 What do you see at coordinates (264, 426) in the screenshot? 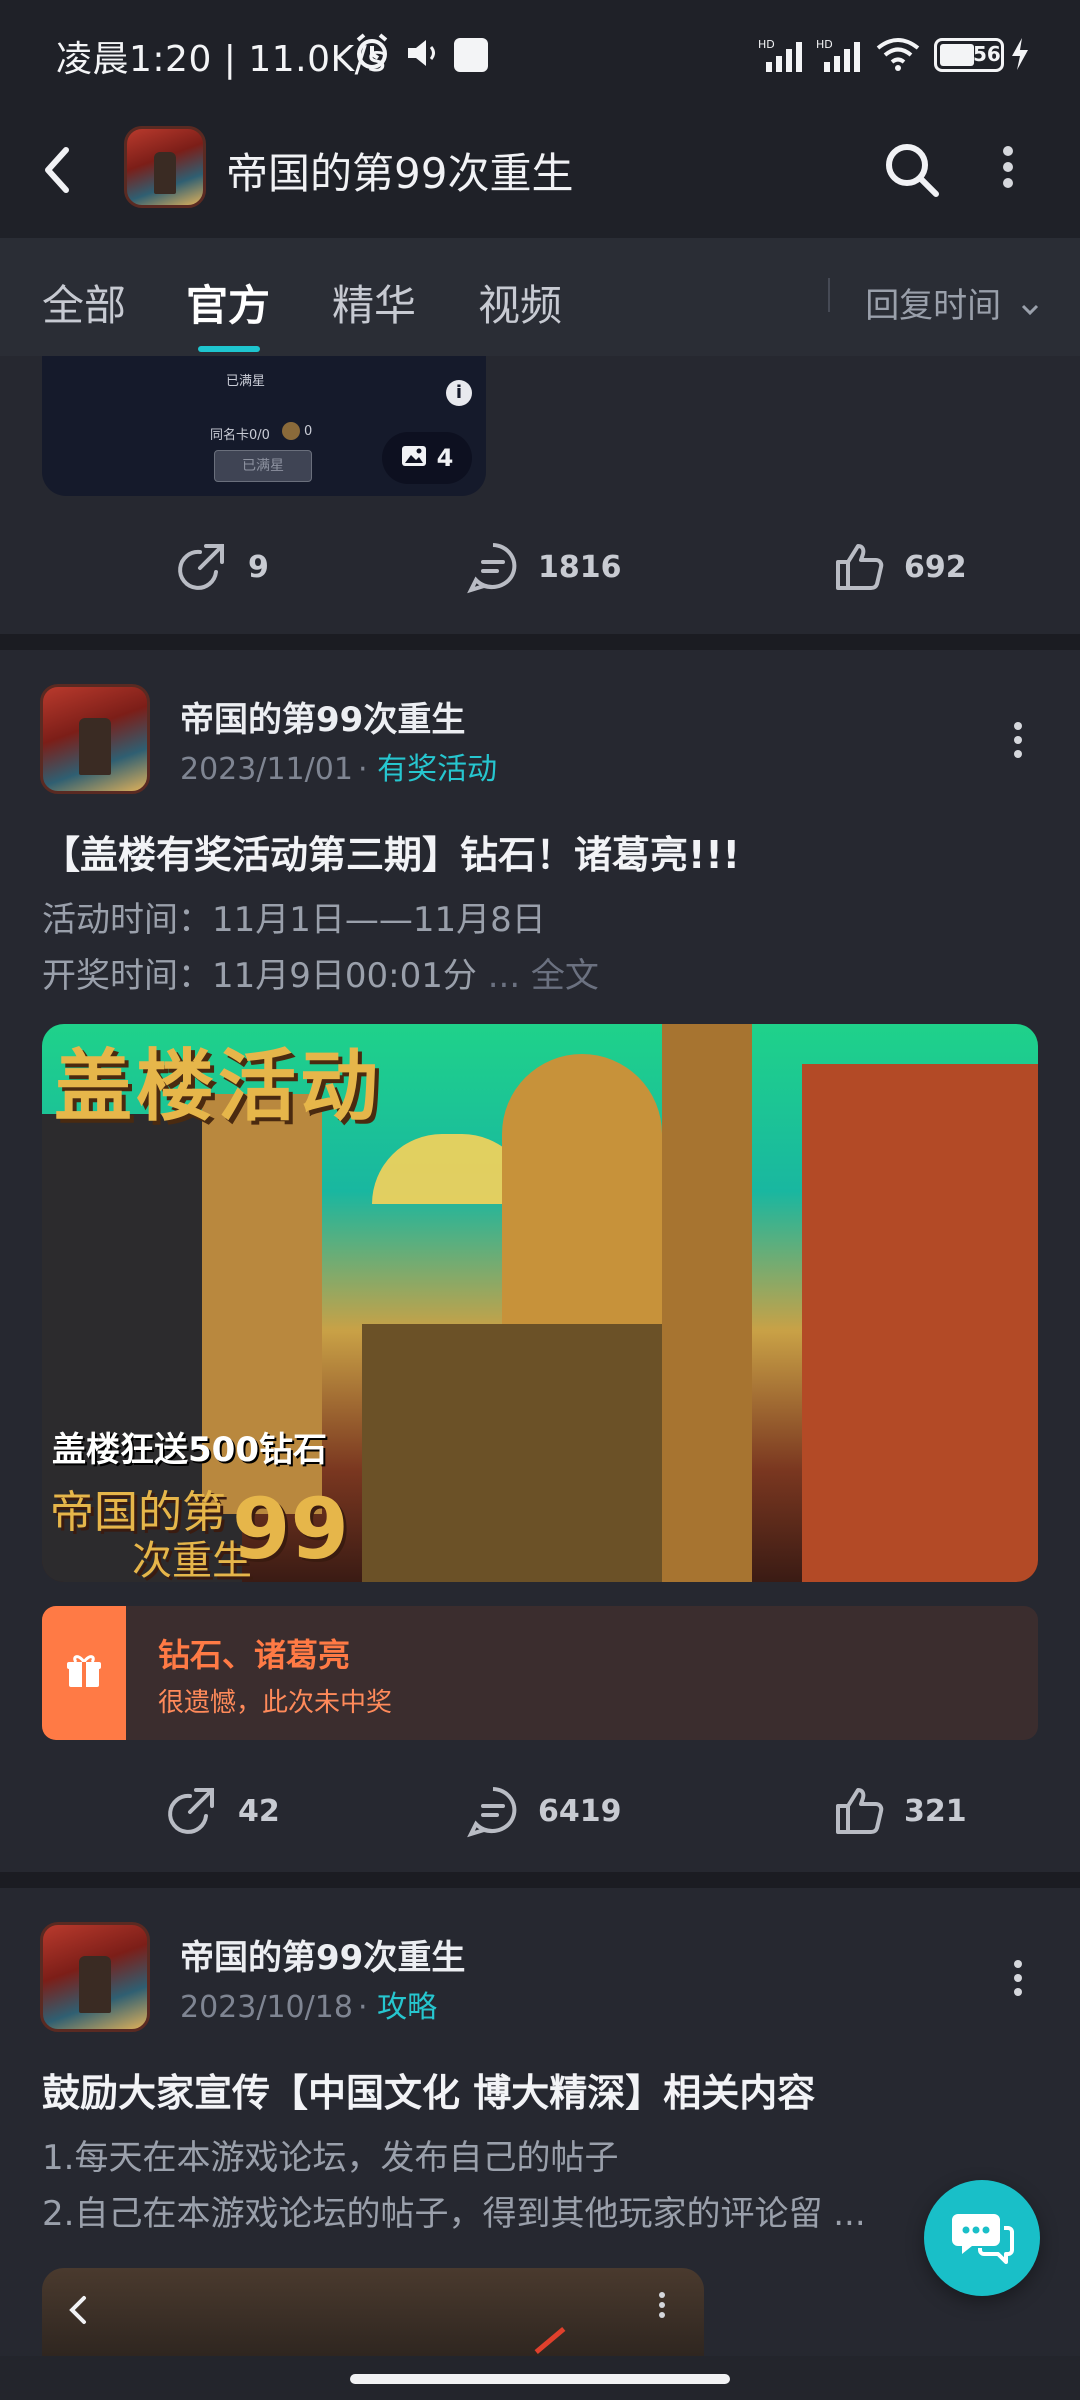
I see `prev-post-image: 已满星 同名卡0/0 0 已满星 i 4` at bounding box center [264, 426].